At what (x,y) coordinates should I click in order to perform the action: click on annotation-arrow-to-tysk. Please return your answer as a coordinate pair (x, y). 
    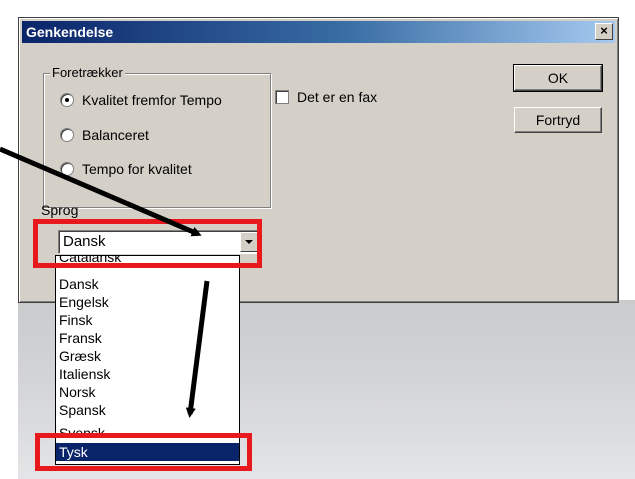
    Looking at the image, I should click on (197, 349).